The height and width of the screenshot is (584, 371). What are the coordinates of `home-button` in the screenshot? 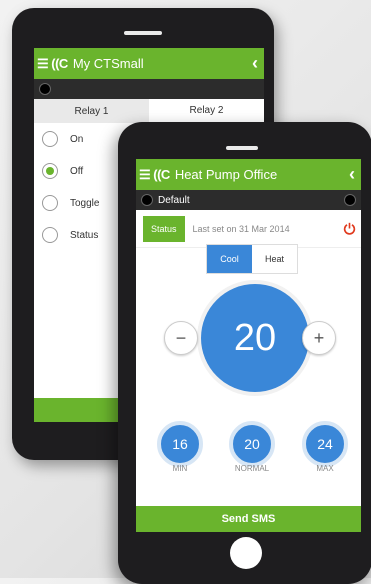 It's located at (246, 553).